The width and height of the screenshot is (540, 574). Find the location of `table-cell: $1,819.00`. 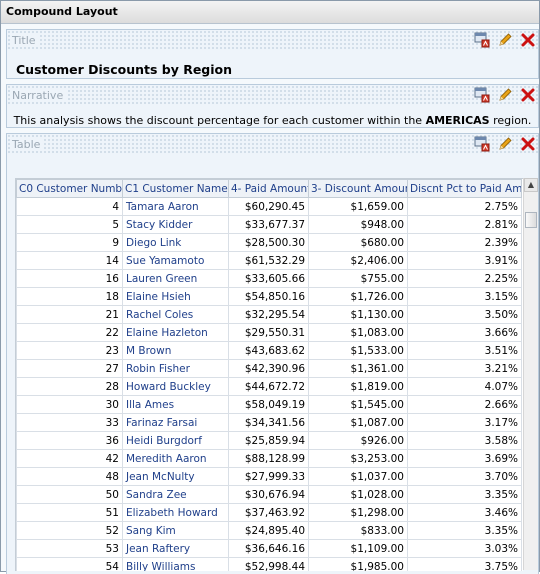

table-cell: $1,819.00 is located at coordinates (358, 386).